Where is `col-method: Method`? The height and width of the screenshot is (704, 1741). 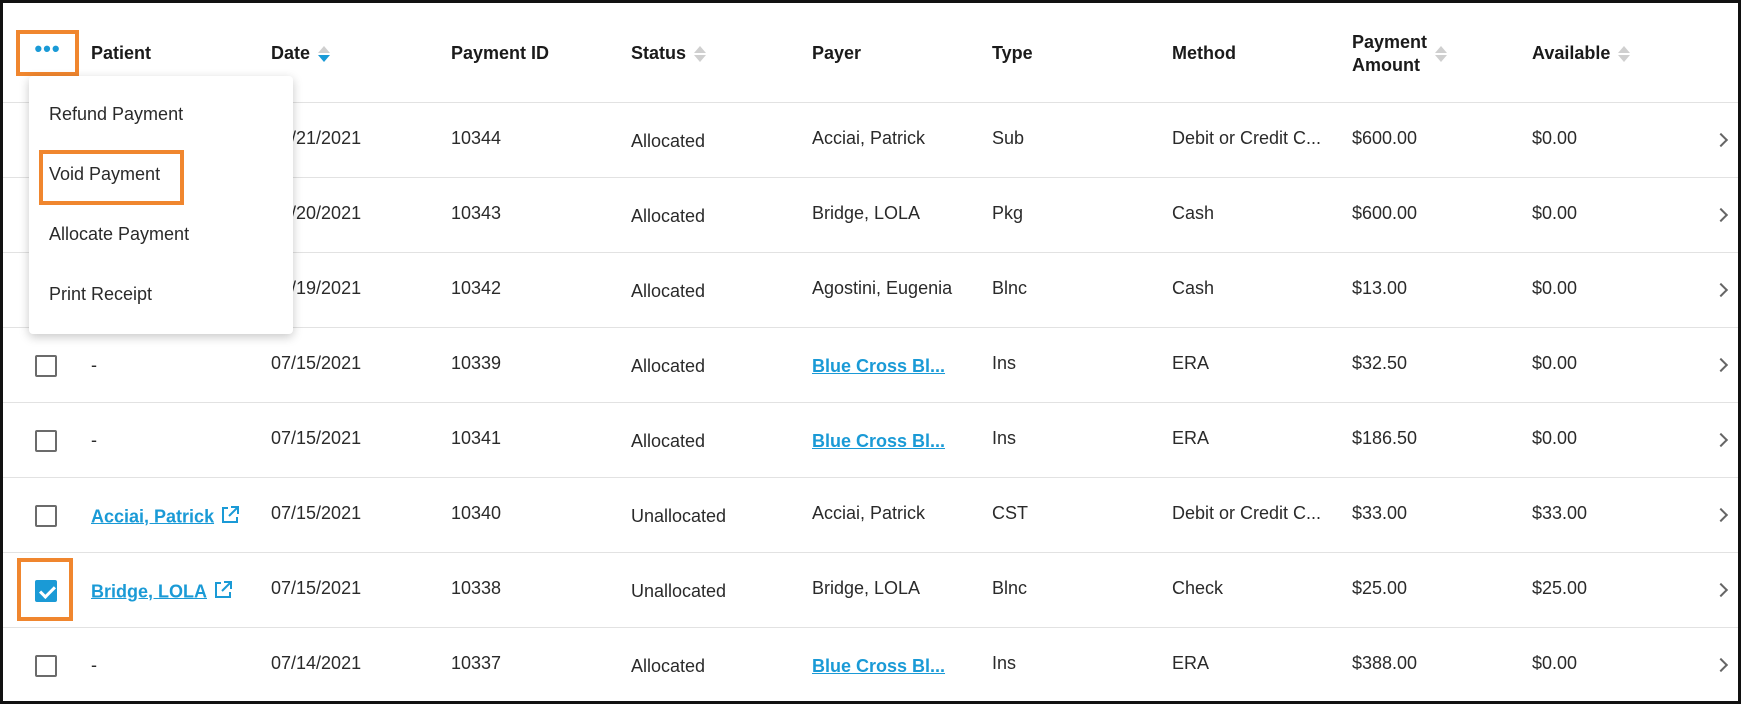 col-method: Method is located at coordinates (1204, 53).